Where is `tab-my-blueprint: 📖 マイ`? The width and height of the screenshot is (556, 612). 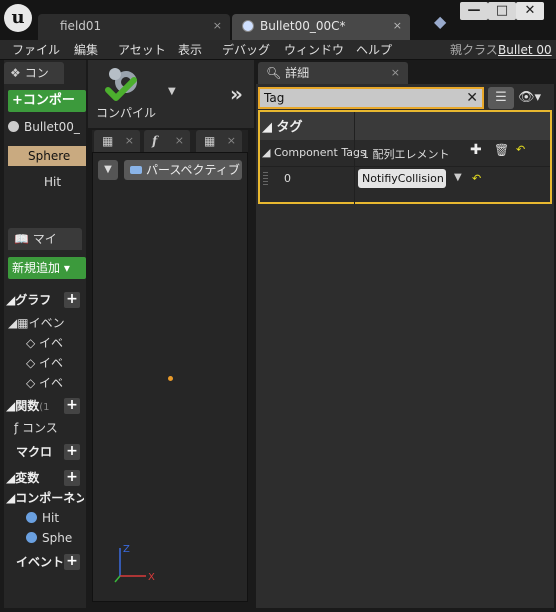 tab-my-blueprint: 📖 マイ is located at coordinates (45, 239).